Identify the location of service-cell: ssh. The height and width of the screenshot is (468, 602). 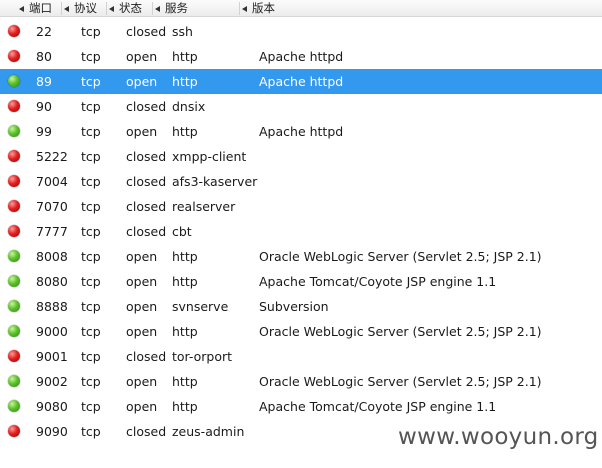
(182, 31).